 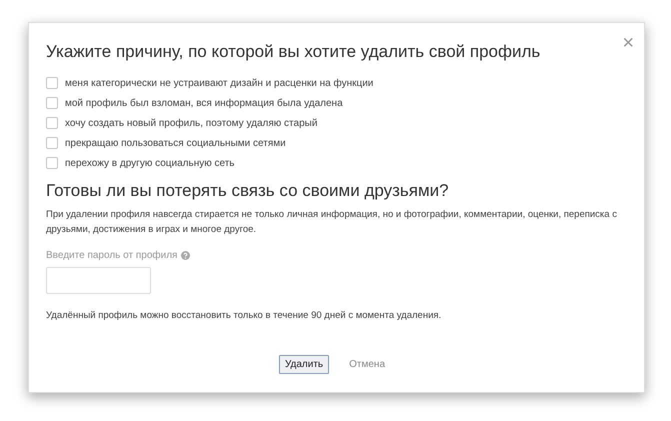 What do you see at coordinates (332, 222) in the screenshot?
I see `warning-text: При удалении профиля навсегда стирается не только личная информация, но и фотографии, комментарии, оценки, переписка с друзьями, достижения в играх и многое другое.` at bounding box center [332, 222].